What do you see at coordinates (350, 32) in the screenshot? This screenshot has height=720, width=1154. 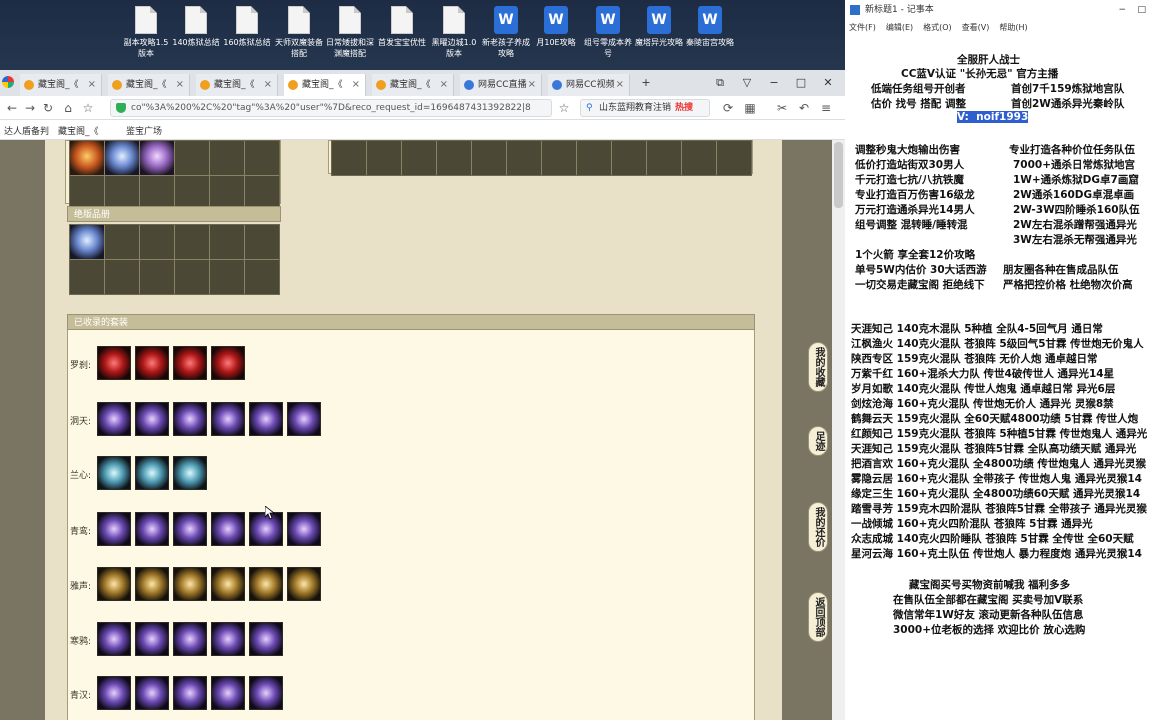 I see `desktop-icon: 日常矮拔和深渊魔搭配` at bounding box center [350, 32].